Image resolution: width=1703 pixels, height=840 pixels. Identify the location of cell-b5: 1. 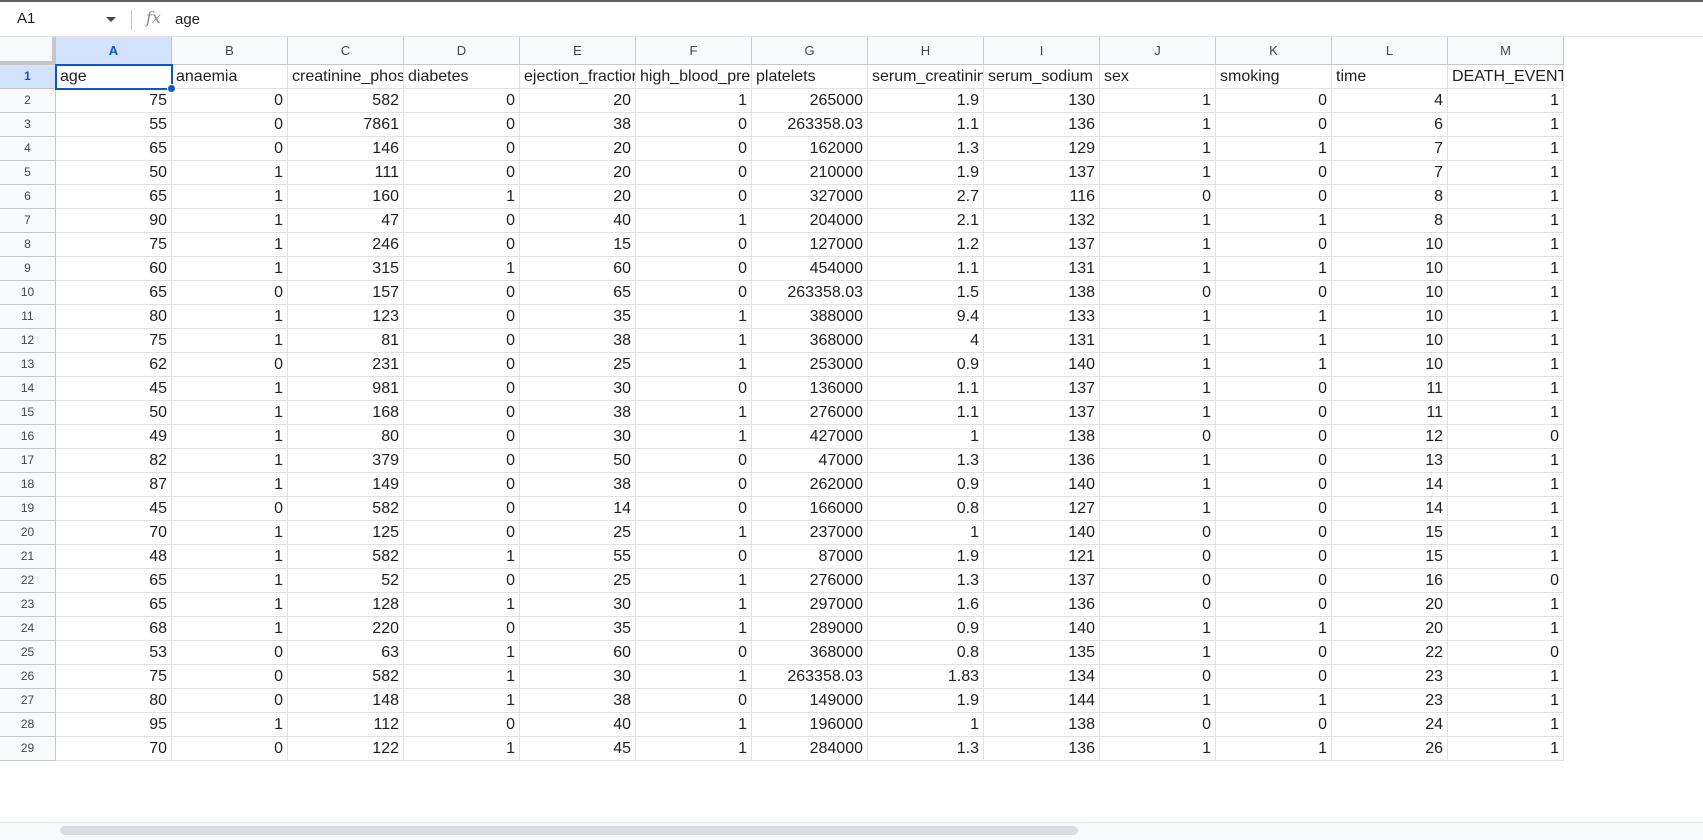
(230, 173).